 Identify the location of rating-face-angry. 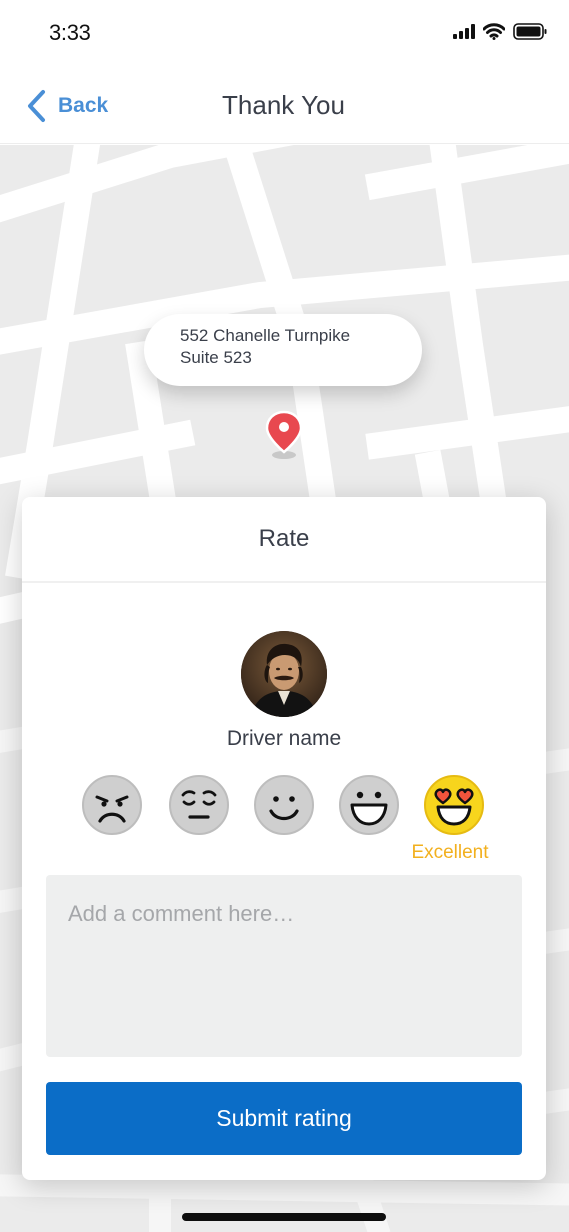
(112, 805).